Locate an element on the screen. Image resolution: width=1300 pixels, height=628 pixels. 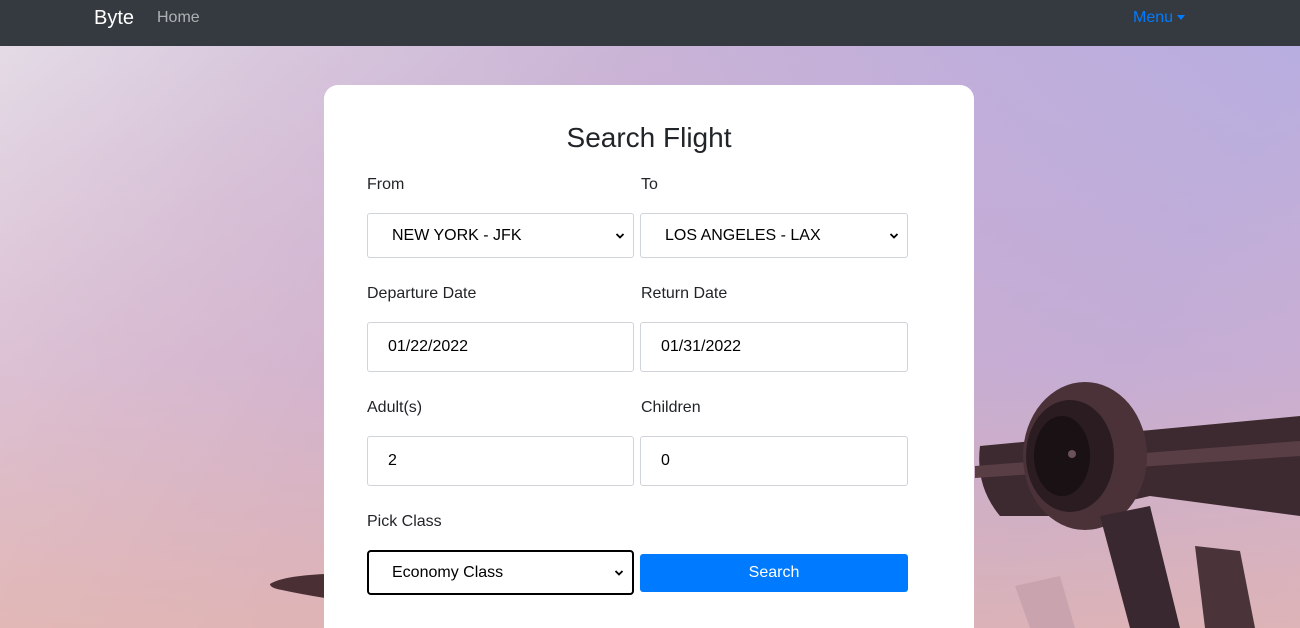
departure-date-value: 01/22/2022 is located at coordinates (428, 346).